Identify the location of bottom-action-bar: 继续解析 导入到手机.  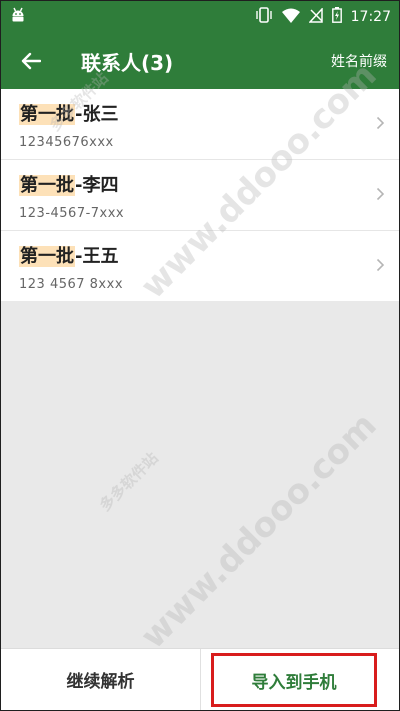
(200, 679).